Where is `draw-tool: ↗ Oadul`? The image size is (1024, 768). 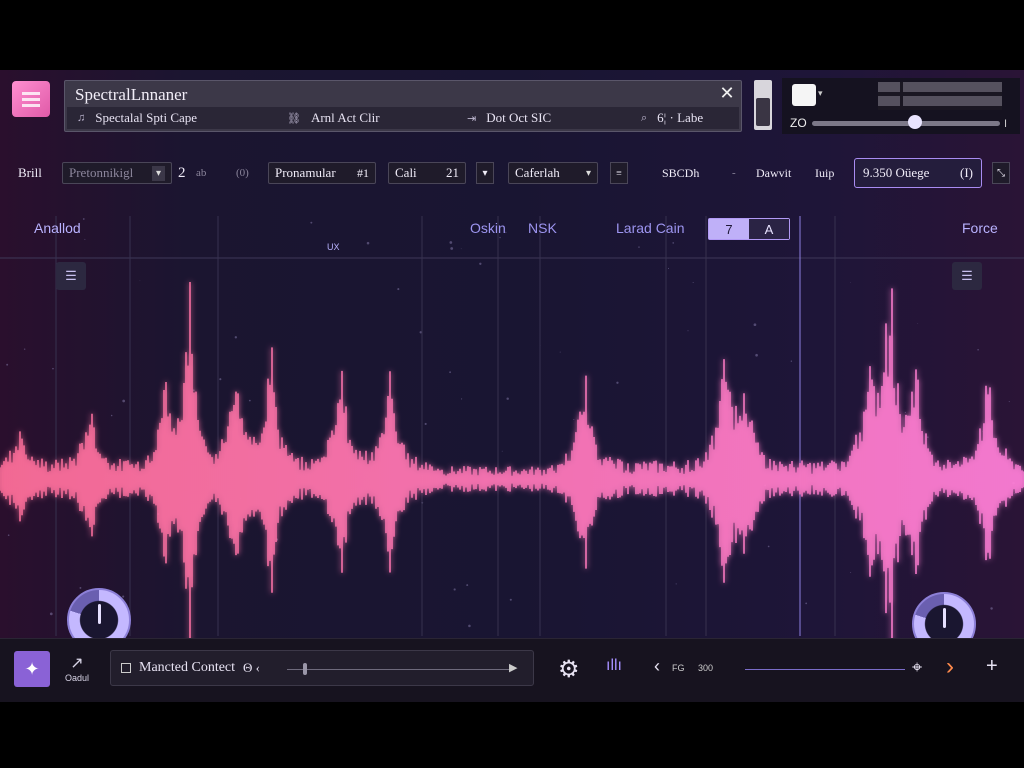 draw-tool: ↗ Oadul is located at coordinates (77, 668).